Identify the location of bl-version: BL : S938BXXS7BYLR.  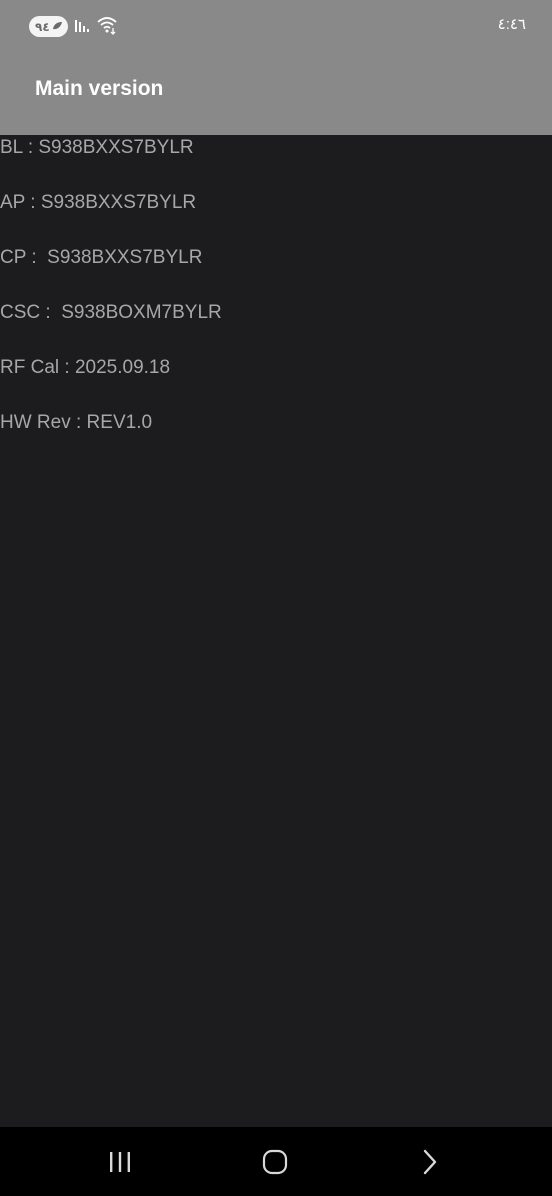
(97, 147).